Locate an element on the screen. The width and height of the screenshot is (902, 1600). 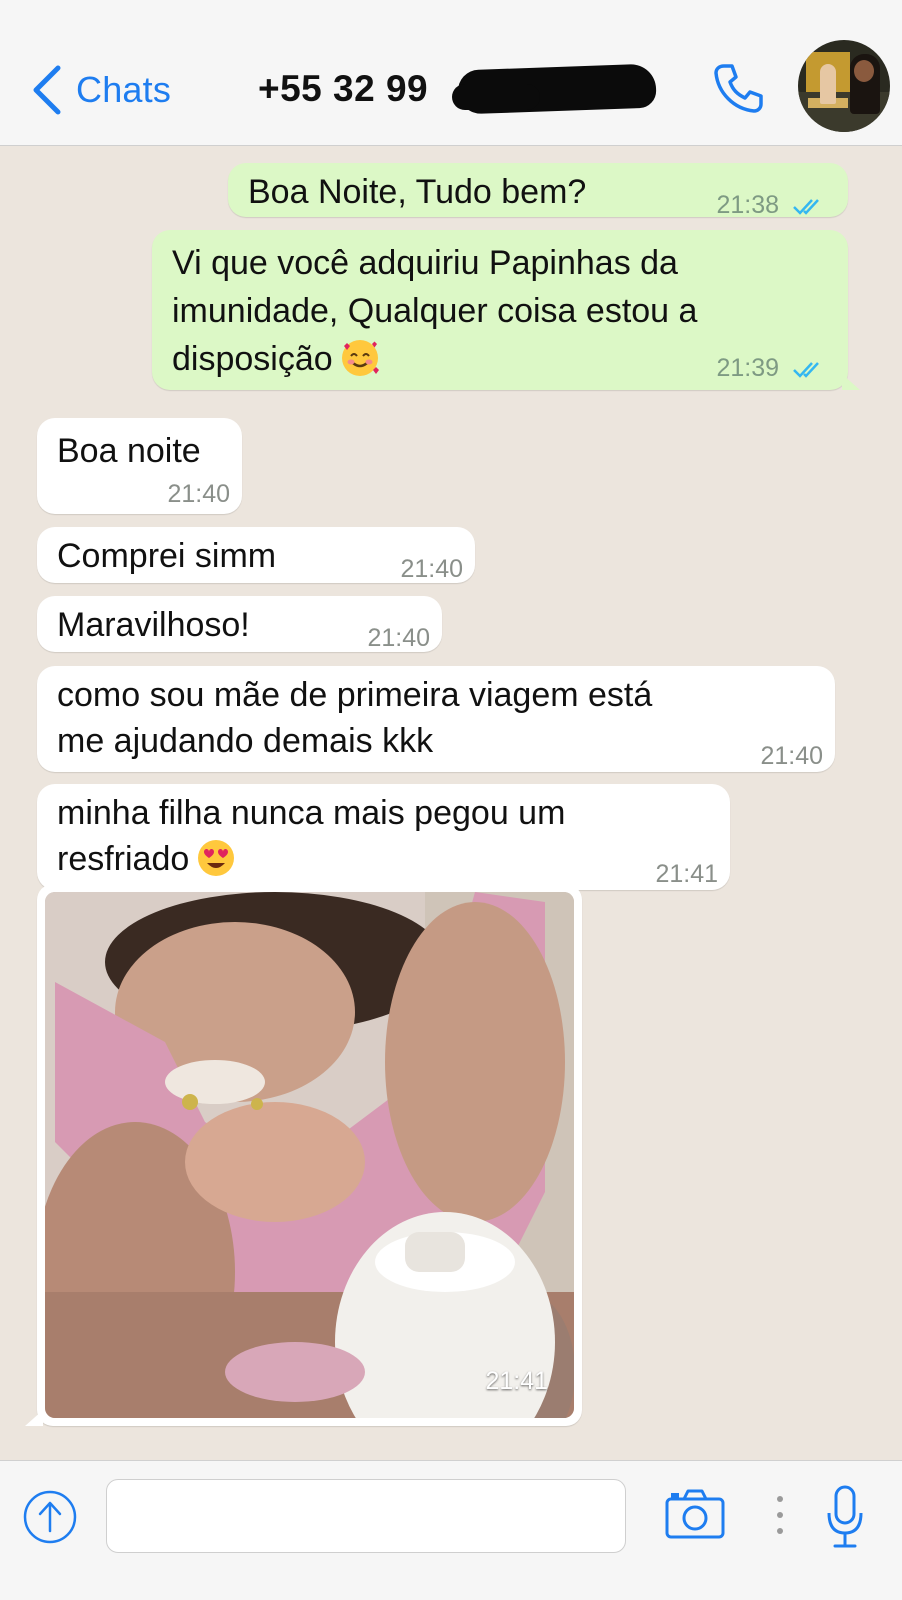
message-incoming: Maravilhoso! 21:40 is located at coordinates (239, 624).